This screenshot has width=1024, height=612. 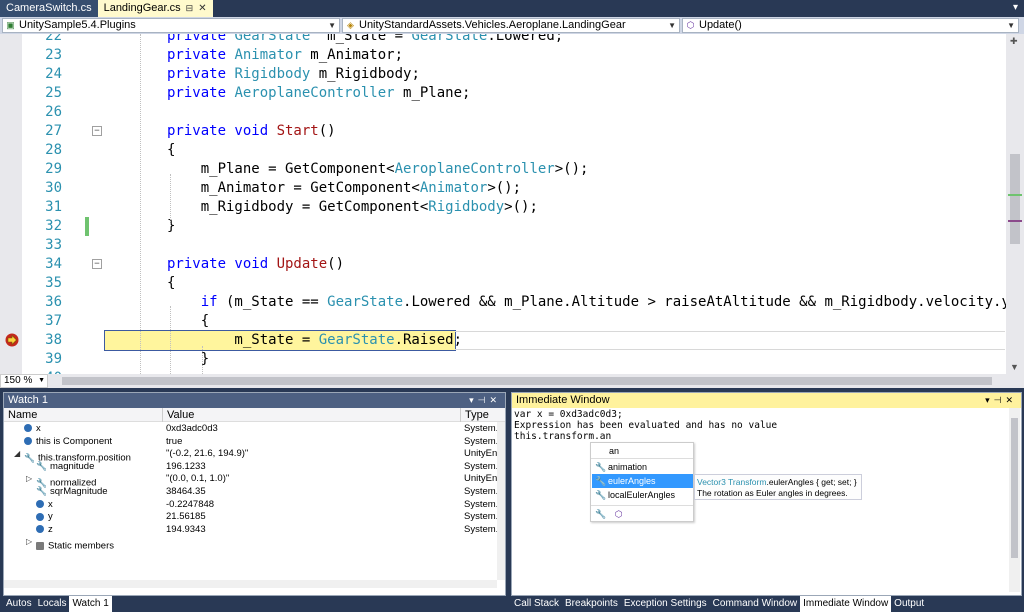 I want to click on watch-row: ▷🔧normalized"(0.0, 0.1, 1.0)"UnityEng, so click(x=251, y=481).